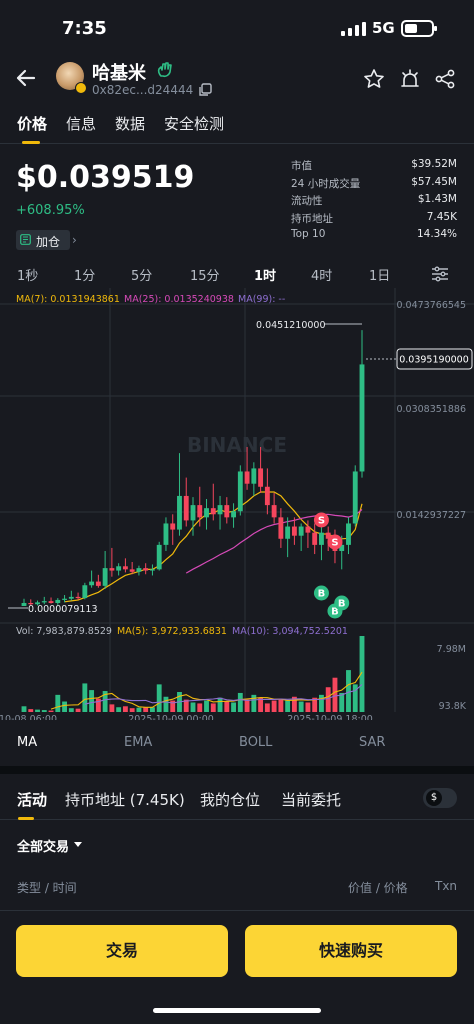 The height and width of the screenshot is (1024, 474). I want to click on add-position-button: 加仓, so click(43, 240).